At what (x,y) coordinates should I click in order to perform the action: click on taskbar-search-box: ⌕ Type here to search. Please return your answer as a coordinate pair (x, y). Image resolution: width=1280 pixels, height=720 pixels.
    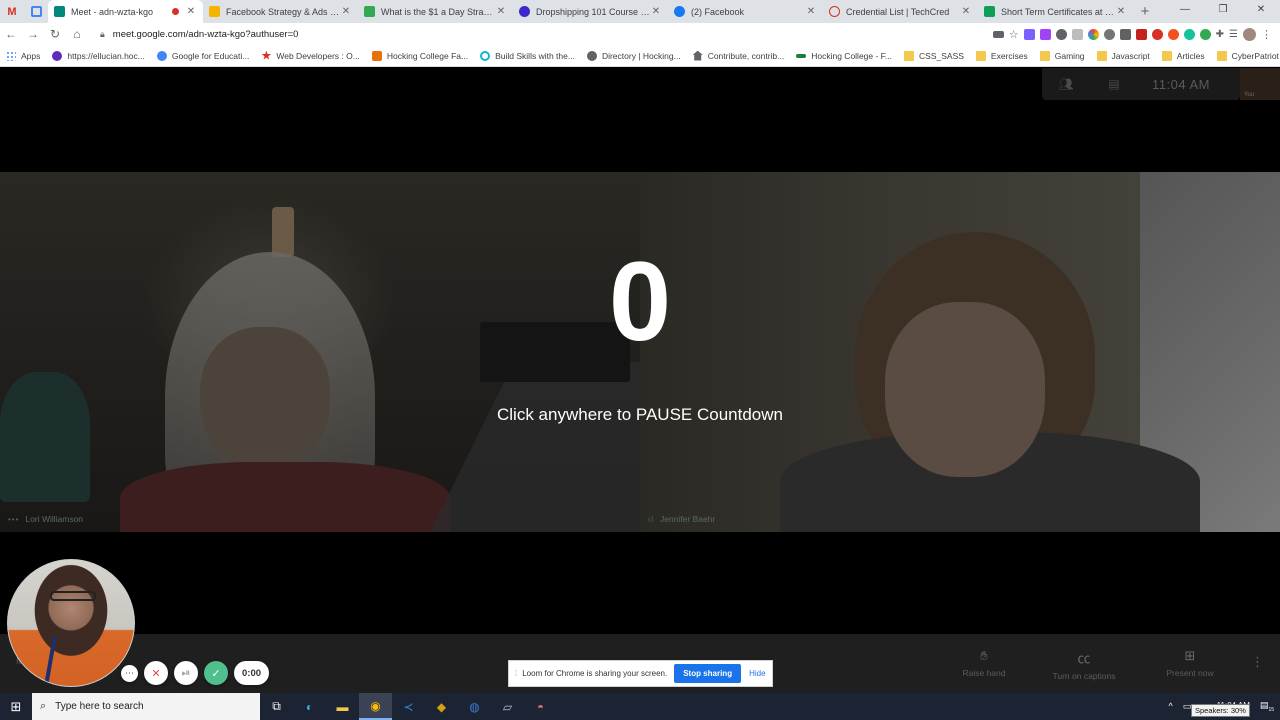
    Looking at the image, I should click on (146, 706).